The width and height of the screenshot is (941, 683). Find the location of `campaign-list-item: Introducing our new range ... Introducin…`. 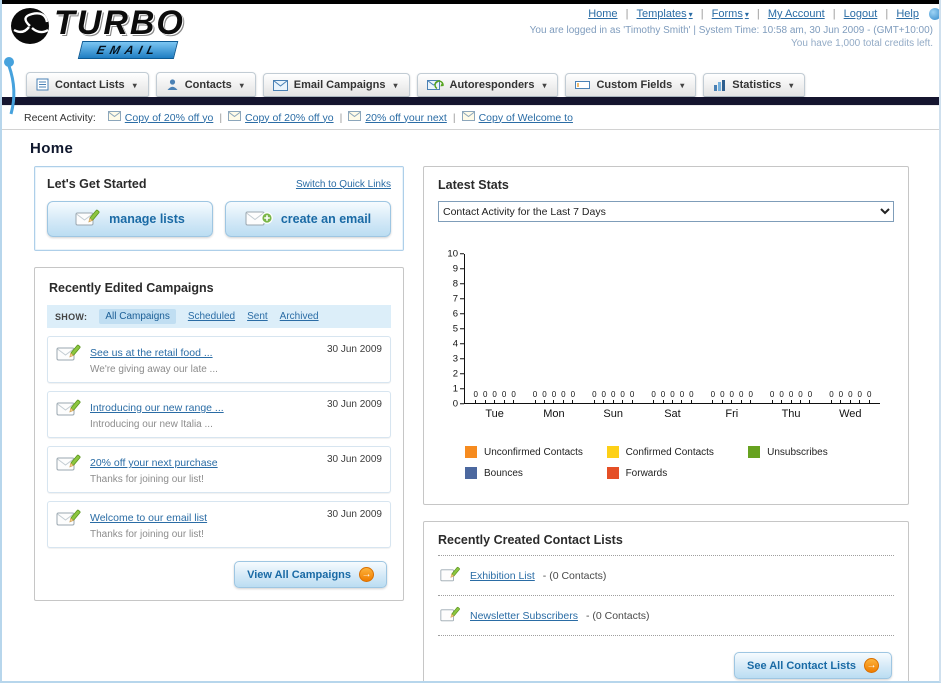

campaign-list-item: Introducing our new range ... Introducin… is located at coordinates (219, 414).